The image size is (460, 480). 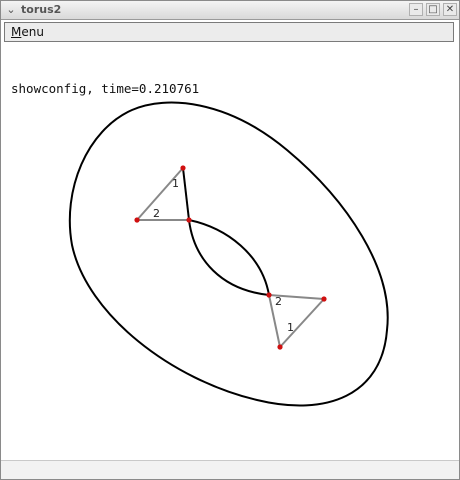 I want to click on window-title: torus2, so click(x=41, y=9).